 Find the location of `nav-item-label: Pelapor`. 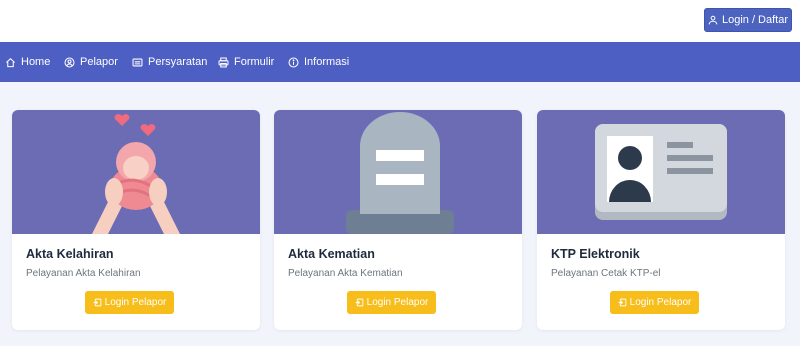

nav-item-label: Pelapor is located at coordinates (99, 62).